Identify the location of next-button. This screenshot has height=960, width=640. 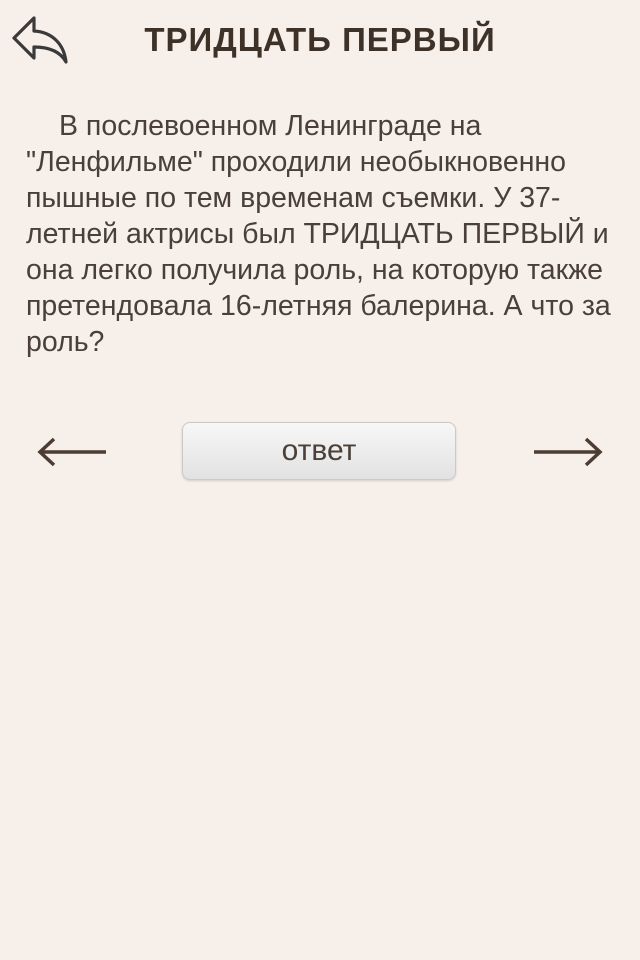
(568, 452).